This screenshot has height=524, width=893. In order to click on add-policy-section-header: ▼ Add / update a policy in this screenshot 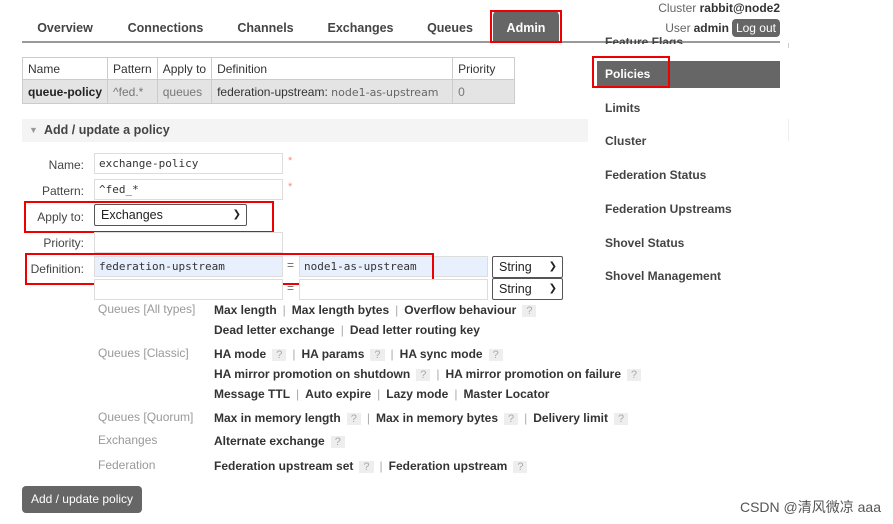, I will do `click(305, 130)`.